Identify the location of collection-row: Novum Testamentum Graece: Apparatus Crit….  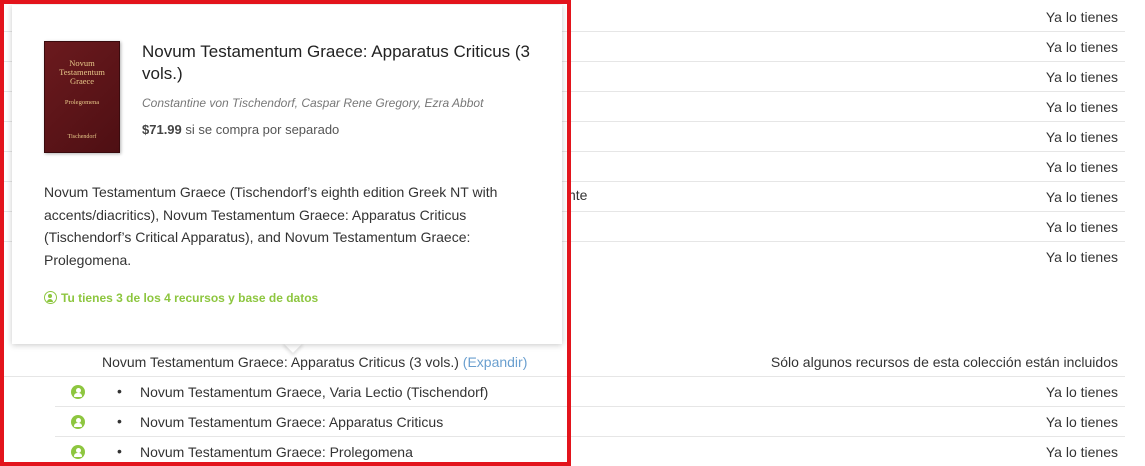
(562, 362).